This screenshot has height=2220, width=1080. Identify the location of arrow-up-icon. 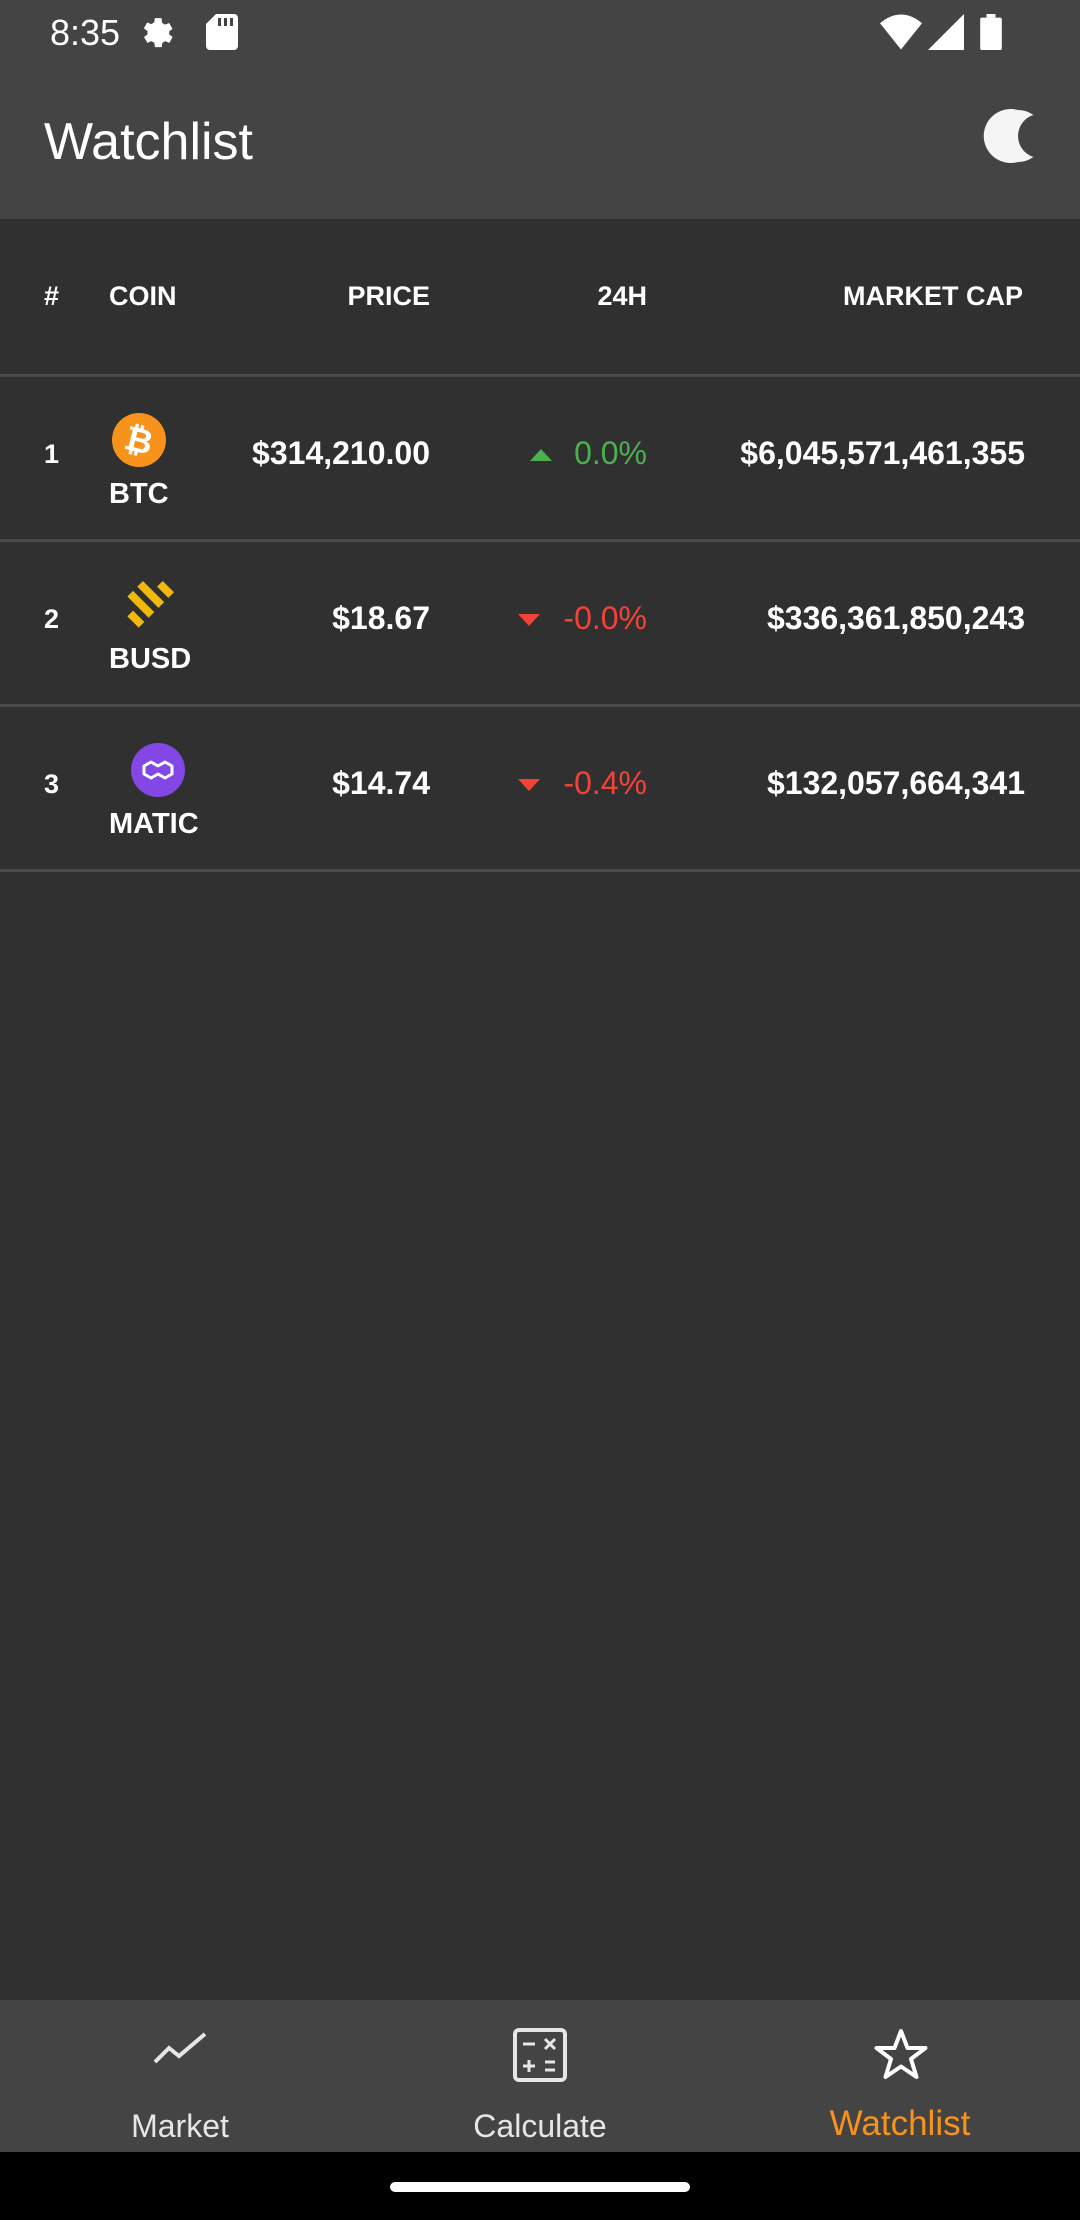
(541, 455).